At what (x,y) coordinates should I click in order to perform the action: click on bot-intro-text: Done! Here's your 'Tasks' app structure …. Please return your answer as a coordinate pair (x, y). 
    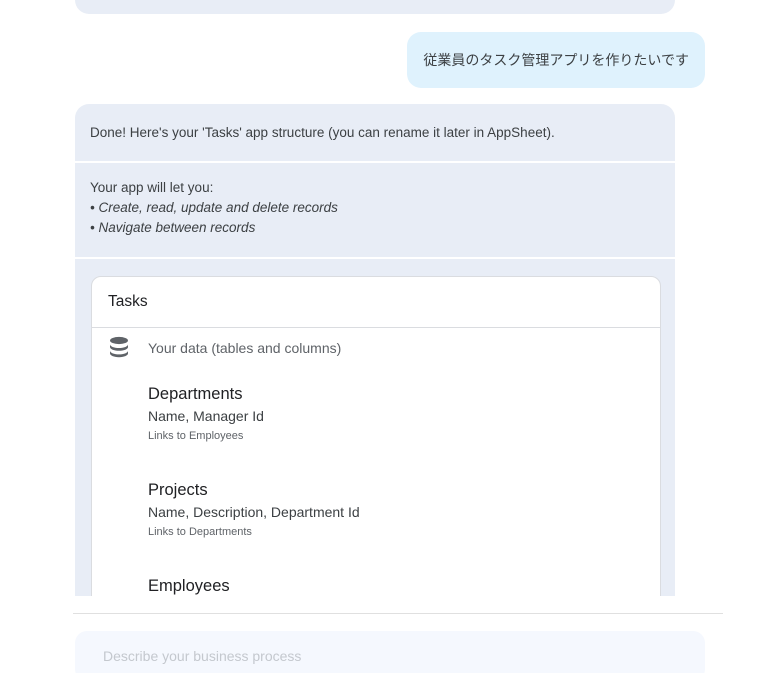
    Looking at the image, I should click on (322, 132).